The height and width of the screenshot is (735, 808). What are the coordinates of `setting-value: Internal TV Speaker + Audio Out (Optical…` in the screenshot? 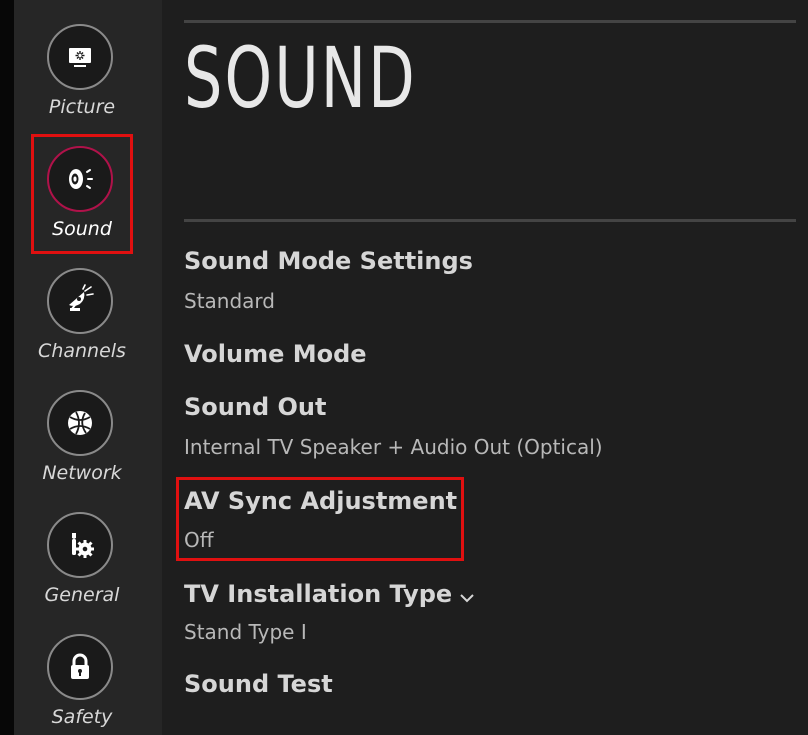 It's located at (393, 447).